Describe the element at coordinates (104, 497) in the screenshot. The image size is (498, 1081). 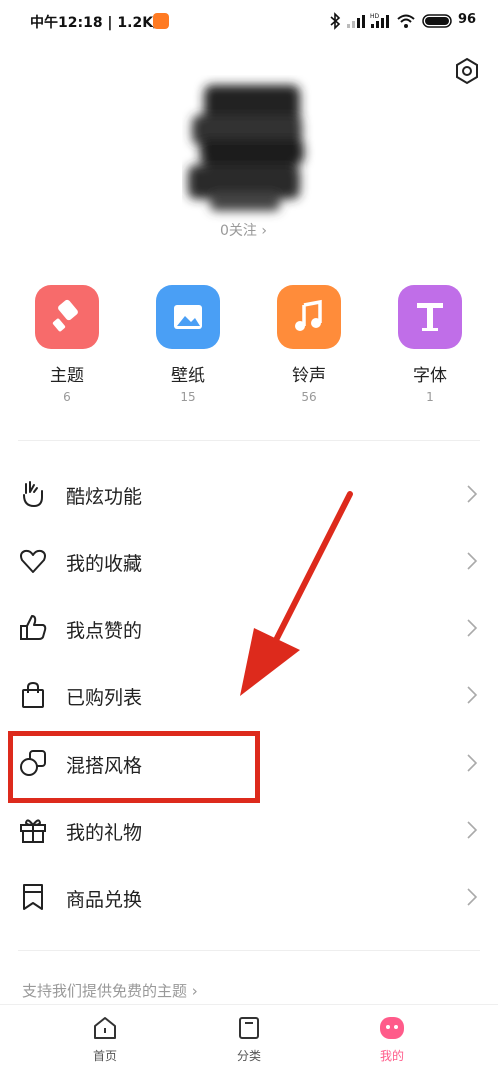
I see `menu-label: 酷炫功能` at that location.